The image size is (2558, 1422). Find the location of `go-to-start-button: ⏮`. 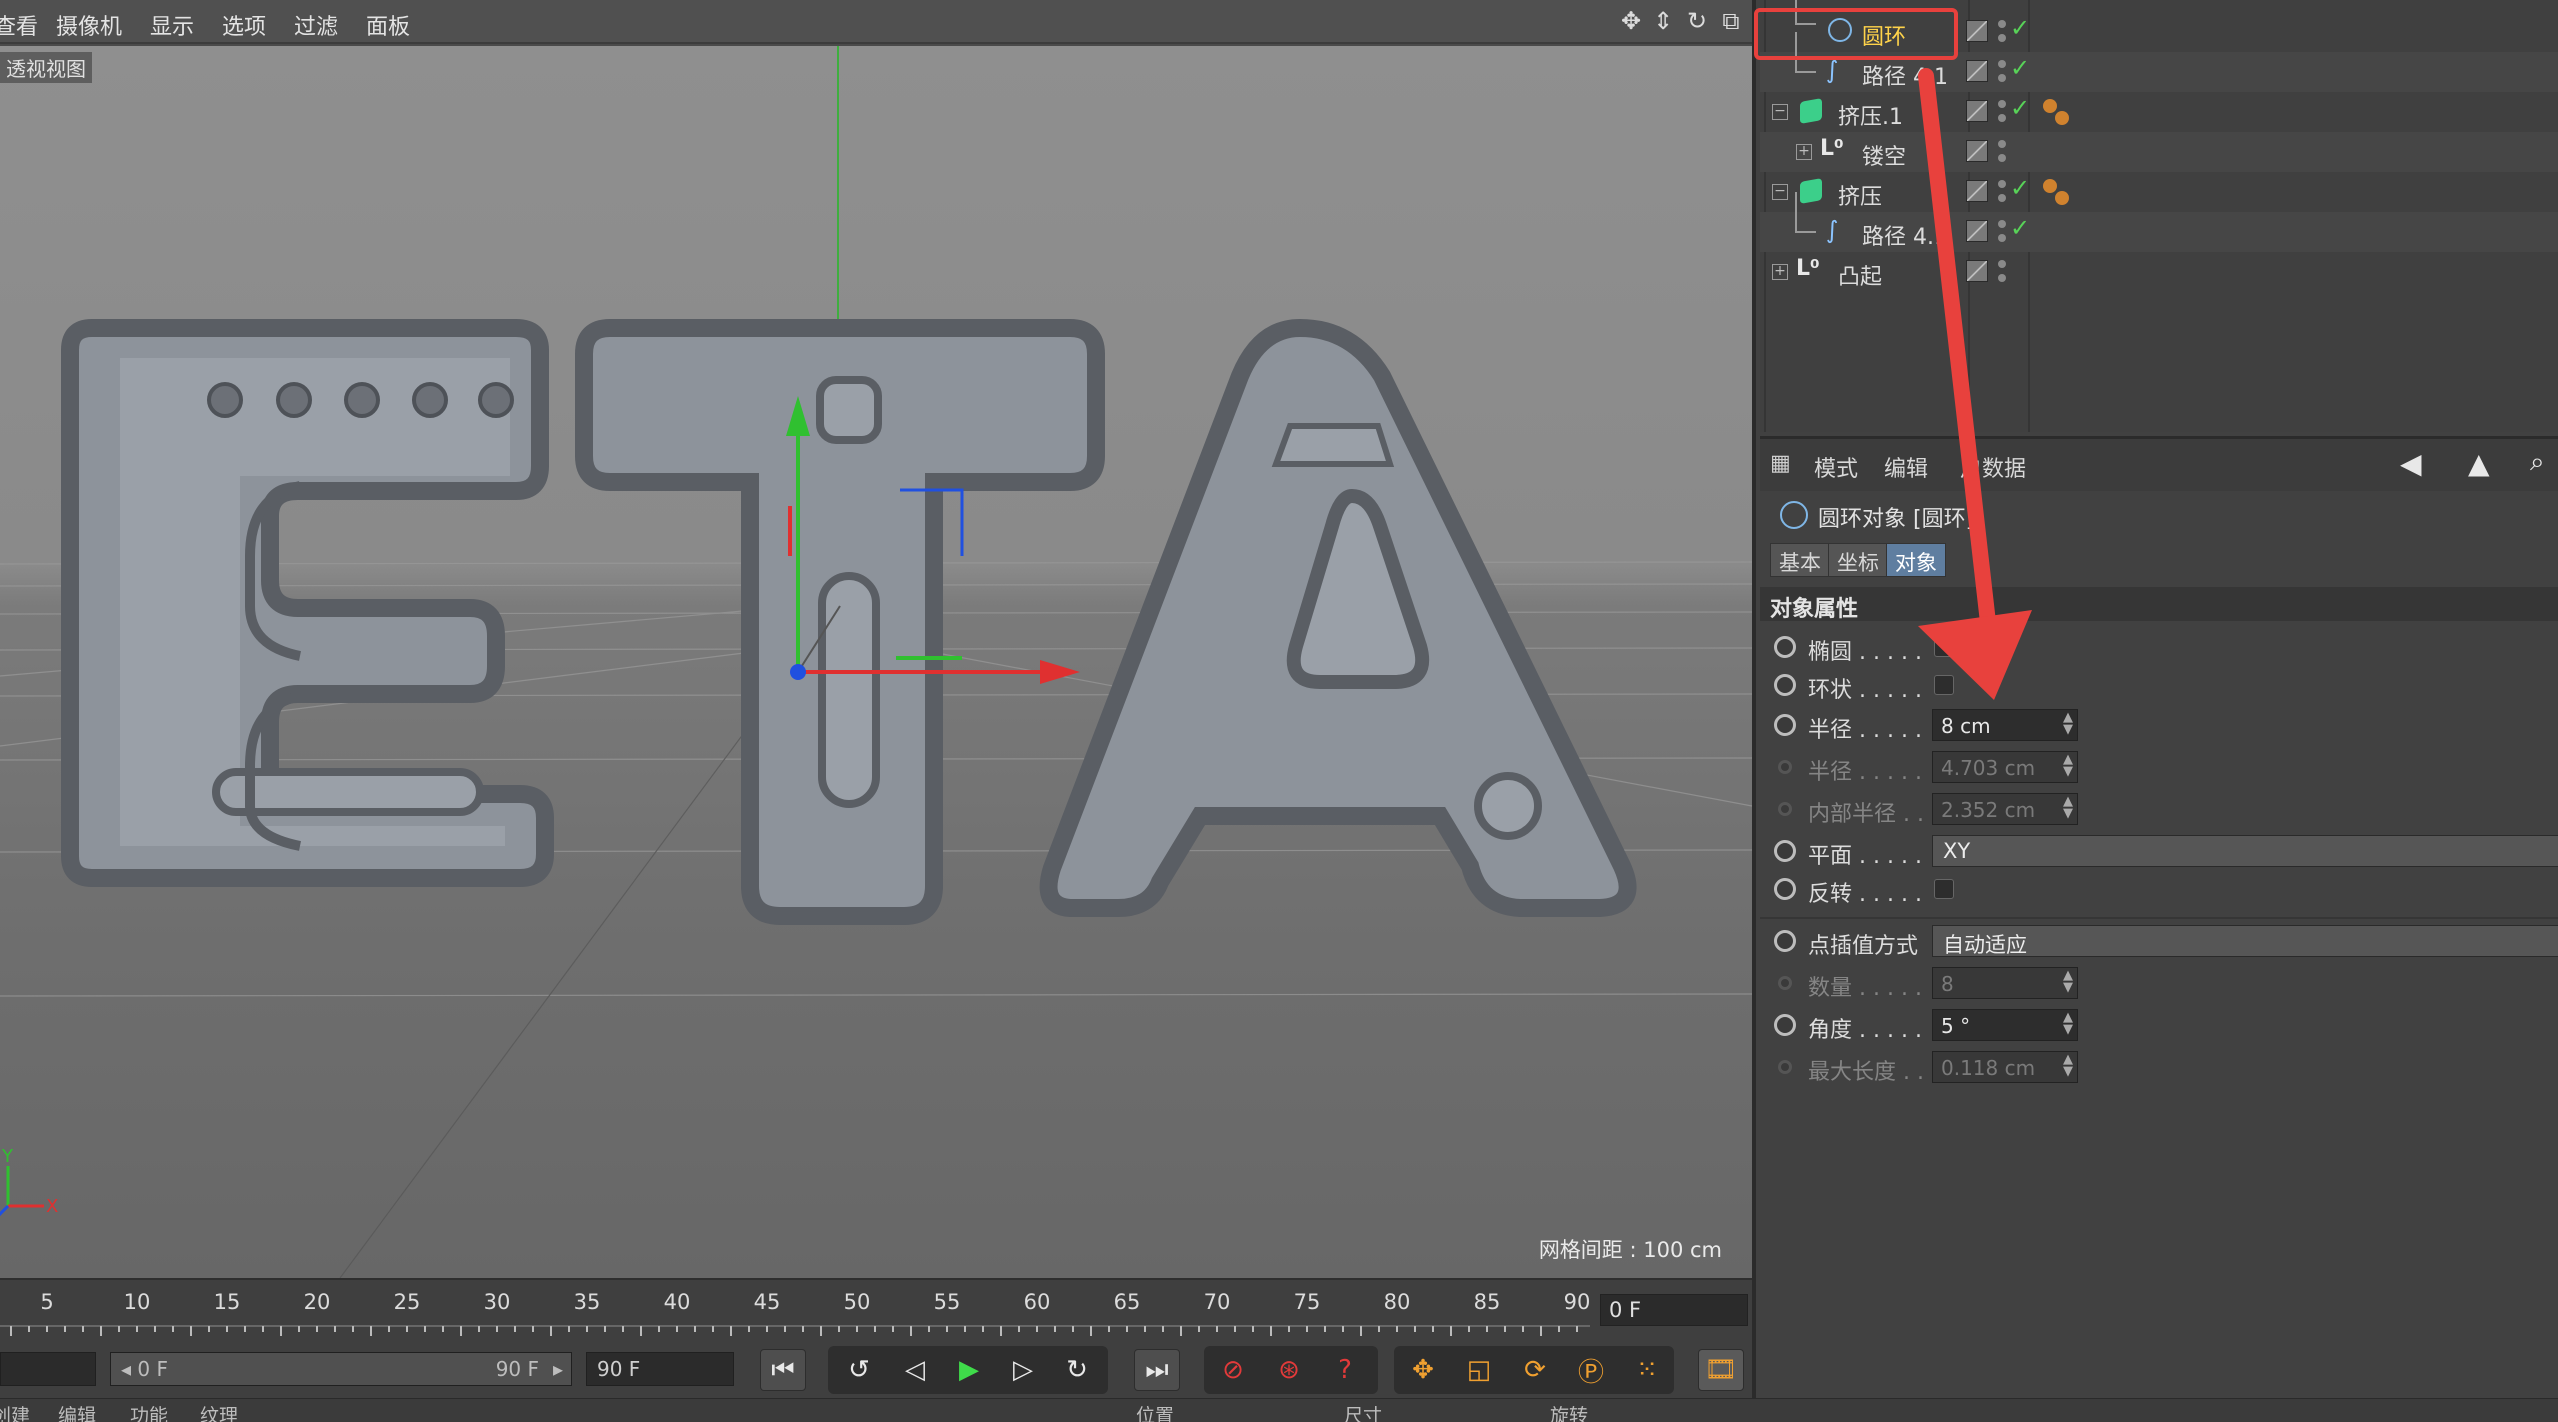

go-to-start-button: ⏮ is located at coordinates (783, 1370).